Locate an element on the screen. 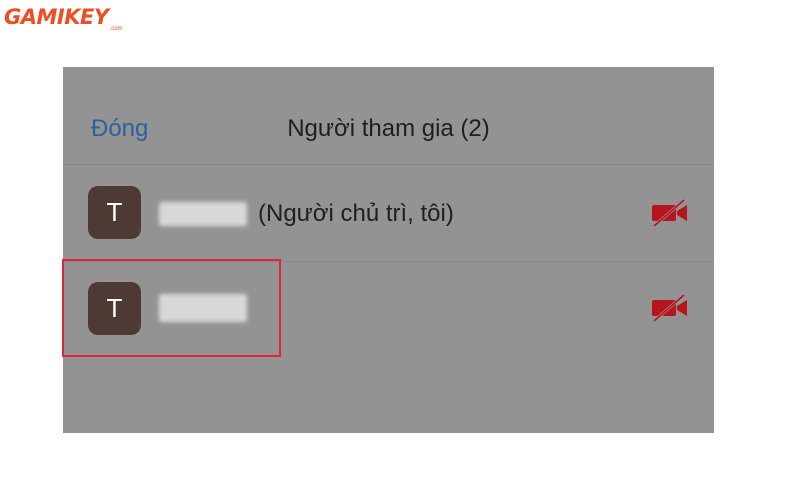  panel-title: Người tham gia (2) is located at coordinates (388, 128).